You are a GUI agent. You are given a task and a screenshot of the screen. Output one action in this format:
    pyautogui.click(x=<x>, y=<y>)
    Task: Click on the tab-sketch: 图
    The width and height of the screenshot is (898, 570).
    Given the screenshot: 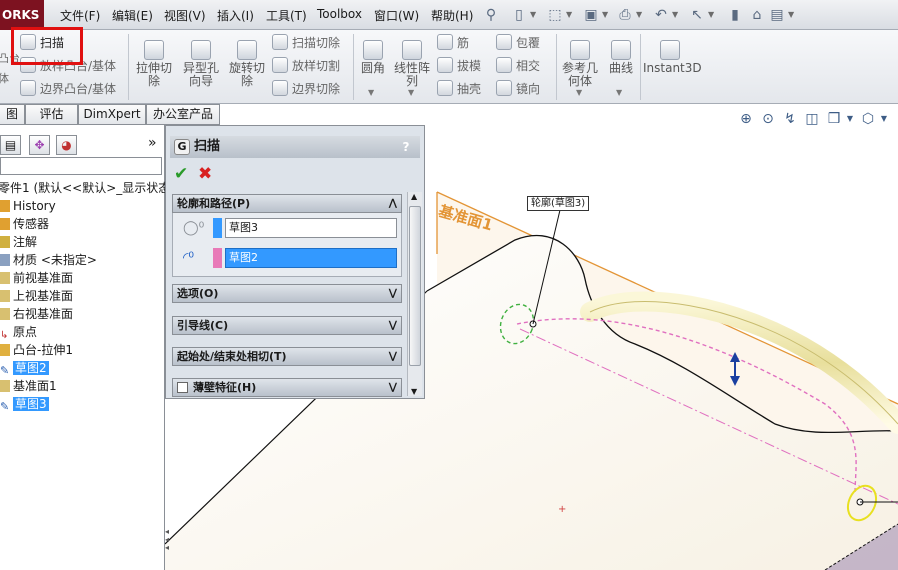 What is the action you would take?
    pyautogui.click(x=12, y=114)
    